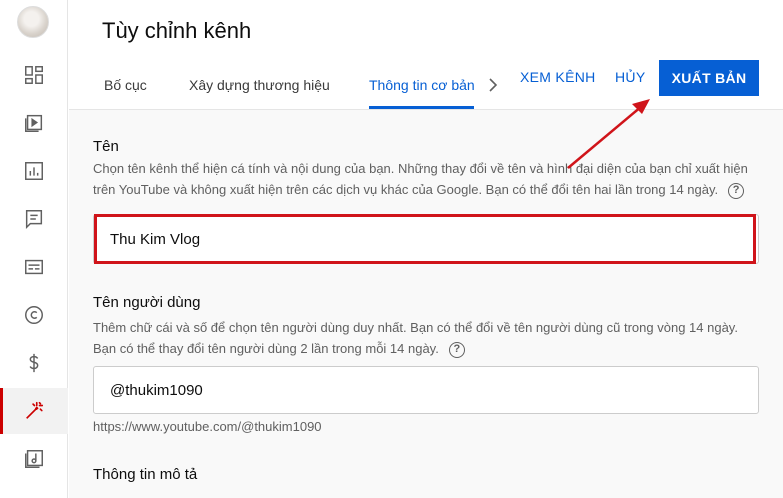 This screenshot has width=783, height=498. I want to click on dashboard-icon, so click(34, 75).